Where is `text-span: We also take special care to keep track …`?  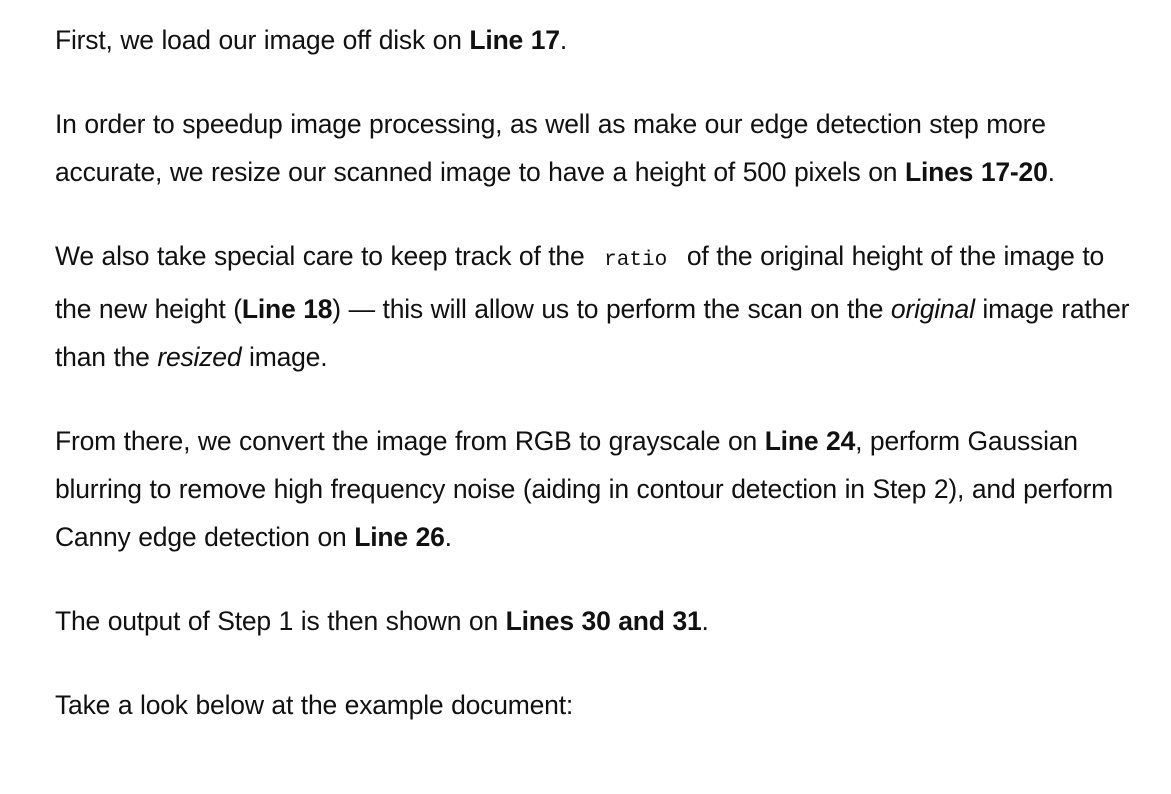 text-span: We also take special care to keep track … is located at coordinates (324, 256).